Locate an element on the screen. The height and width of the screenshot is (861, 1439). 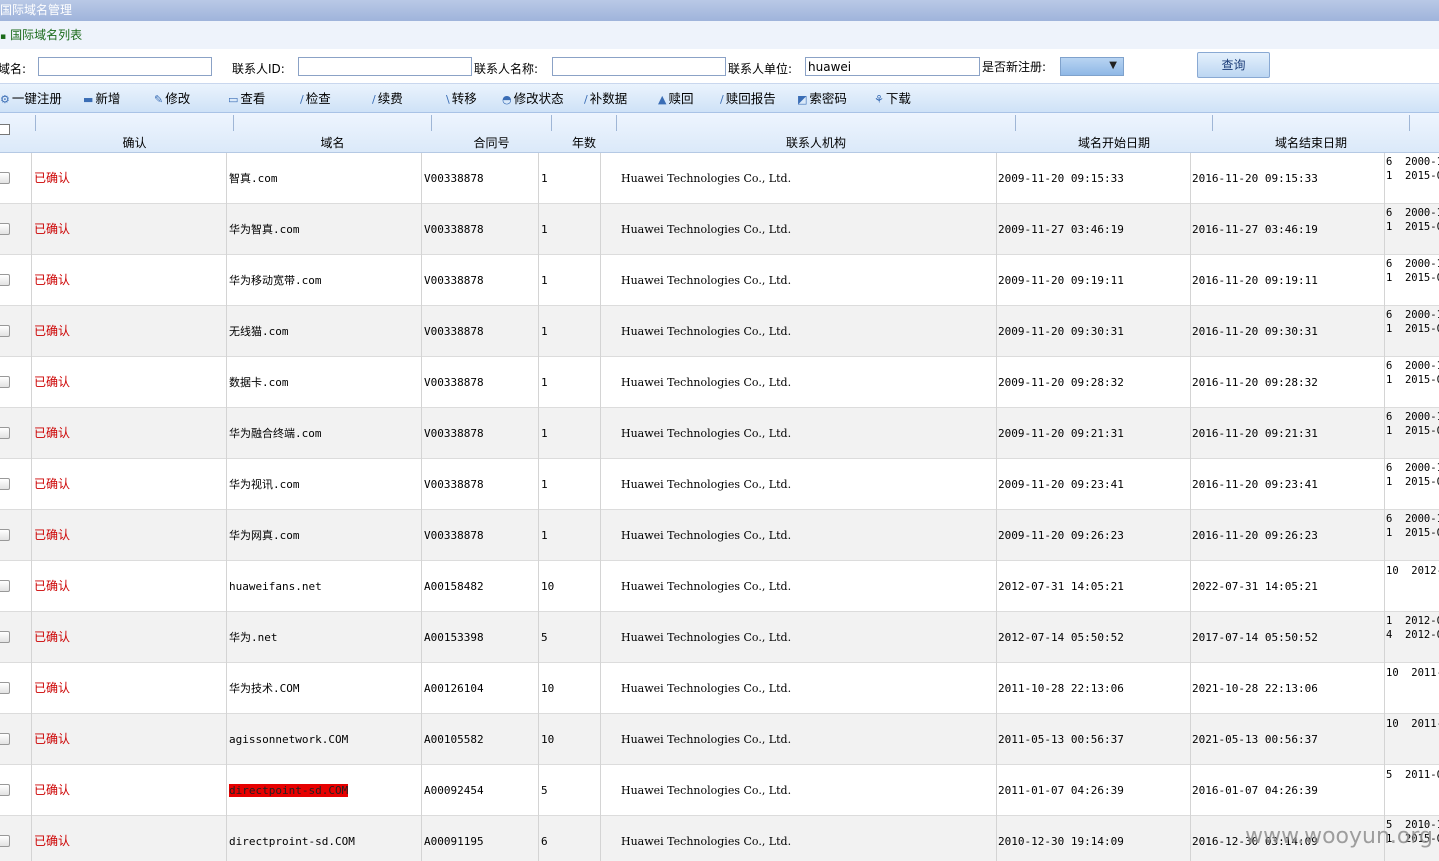
patch-icon: / is located at coordinates (586, 99).